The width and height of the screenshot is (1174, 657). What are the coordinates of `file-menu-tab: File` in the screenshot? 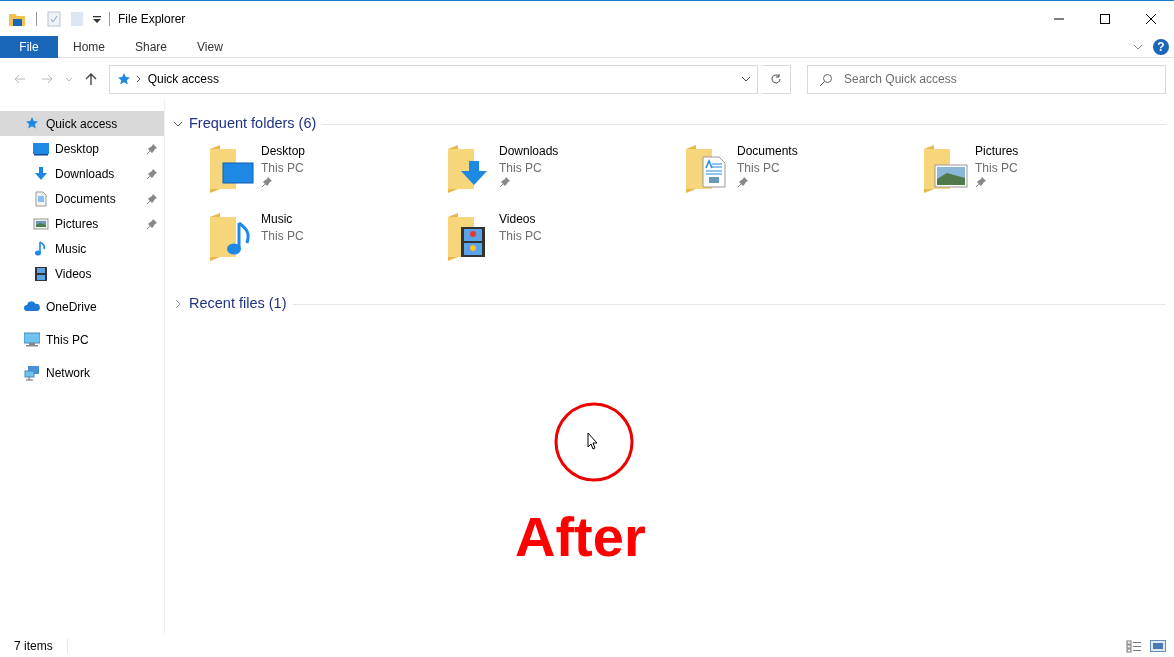 It's located at (29, 46).